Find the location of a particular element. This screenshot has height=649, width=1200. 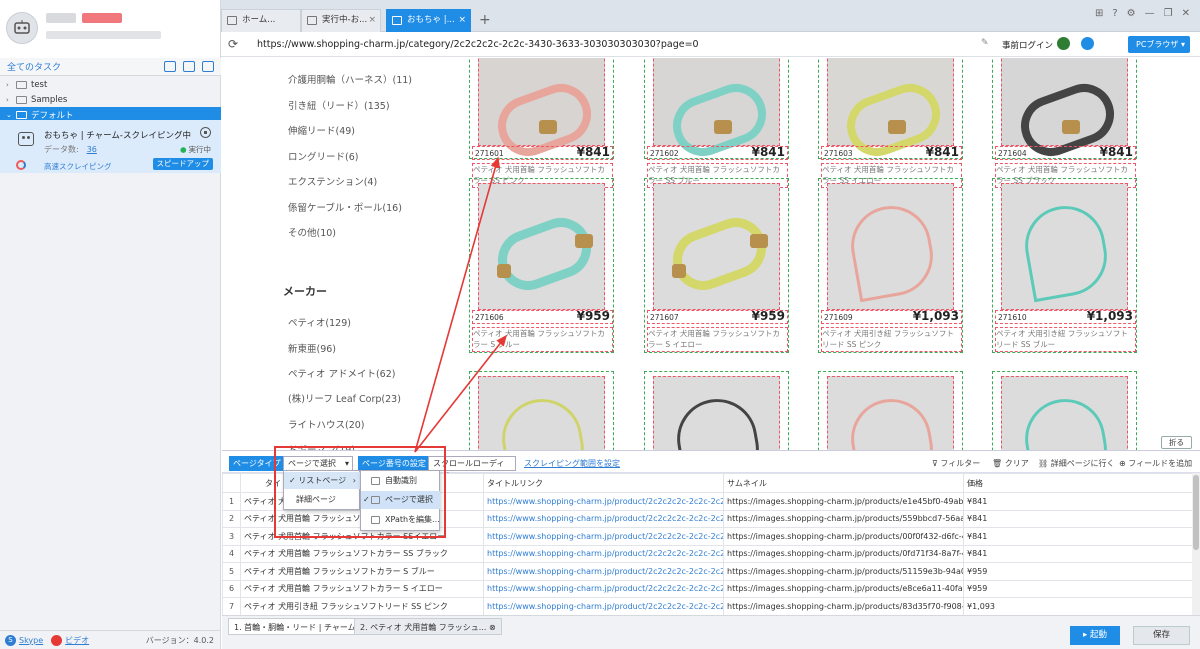

avatar is located at coordinates (22, 28).